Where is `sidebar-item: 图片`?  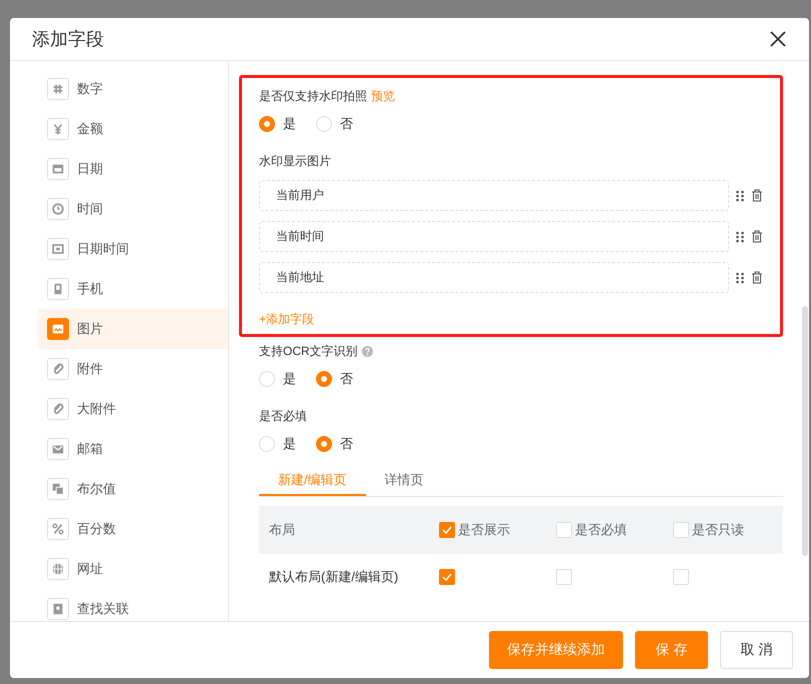 sidebar-item: 图片 is located at coordinates (133, 329).